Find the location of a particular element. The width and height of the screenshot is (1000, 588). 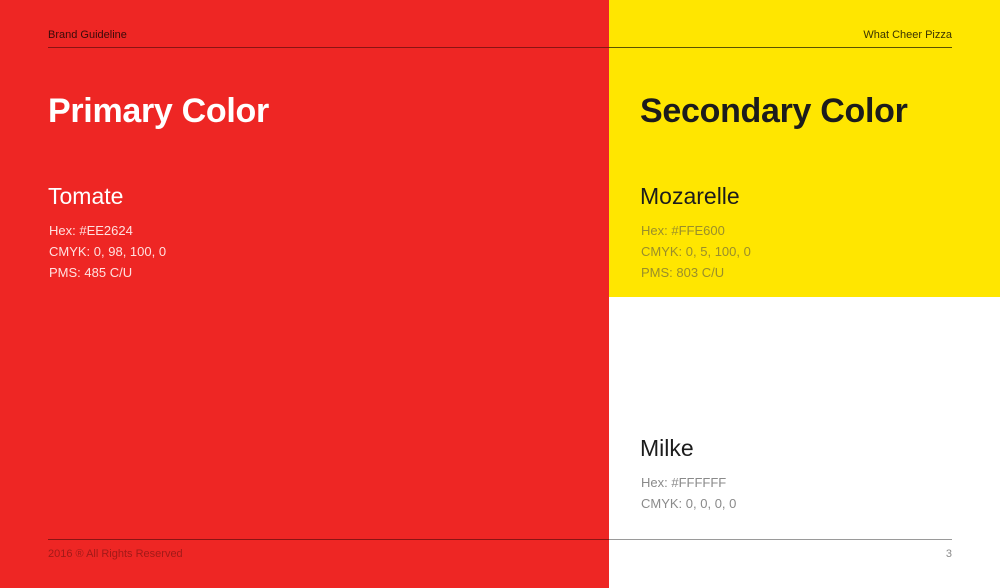

footer-divider-left is located at coordinates (328, 539).